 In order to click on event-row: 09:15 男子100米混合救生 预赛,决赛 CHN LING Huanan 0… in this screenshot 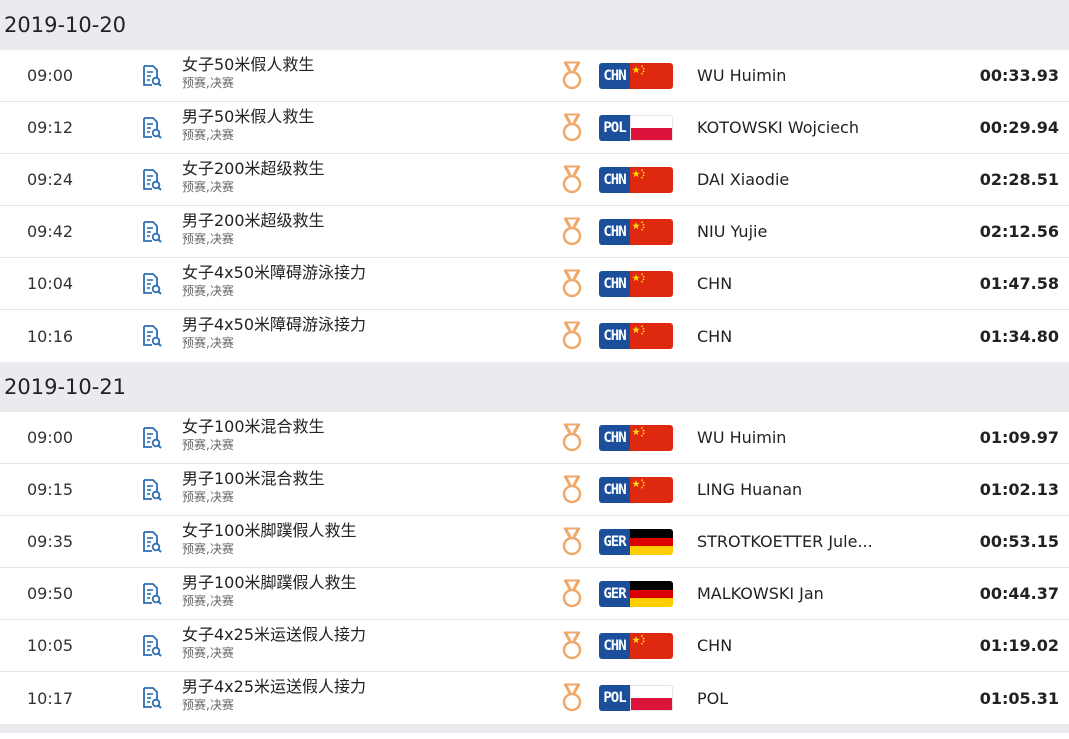, I will do `click(534, 490)`.